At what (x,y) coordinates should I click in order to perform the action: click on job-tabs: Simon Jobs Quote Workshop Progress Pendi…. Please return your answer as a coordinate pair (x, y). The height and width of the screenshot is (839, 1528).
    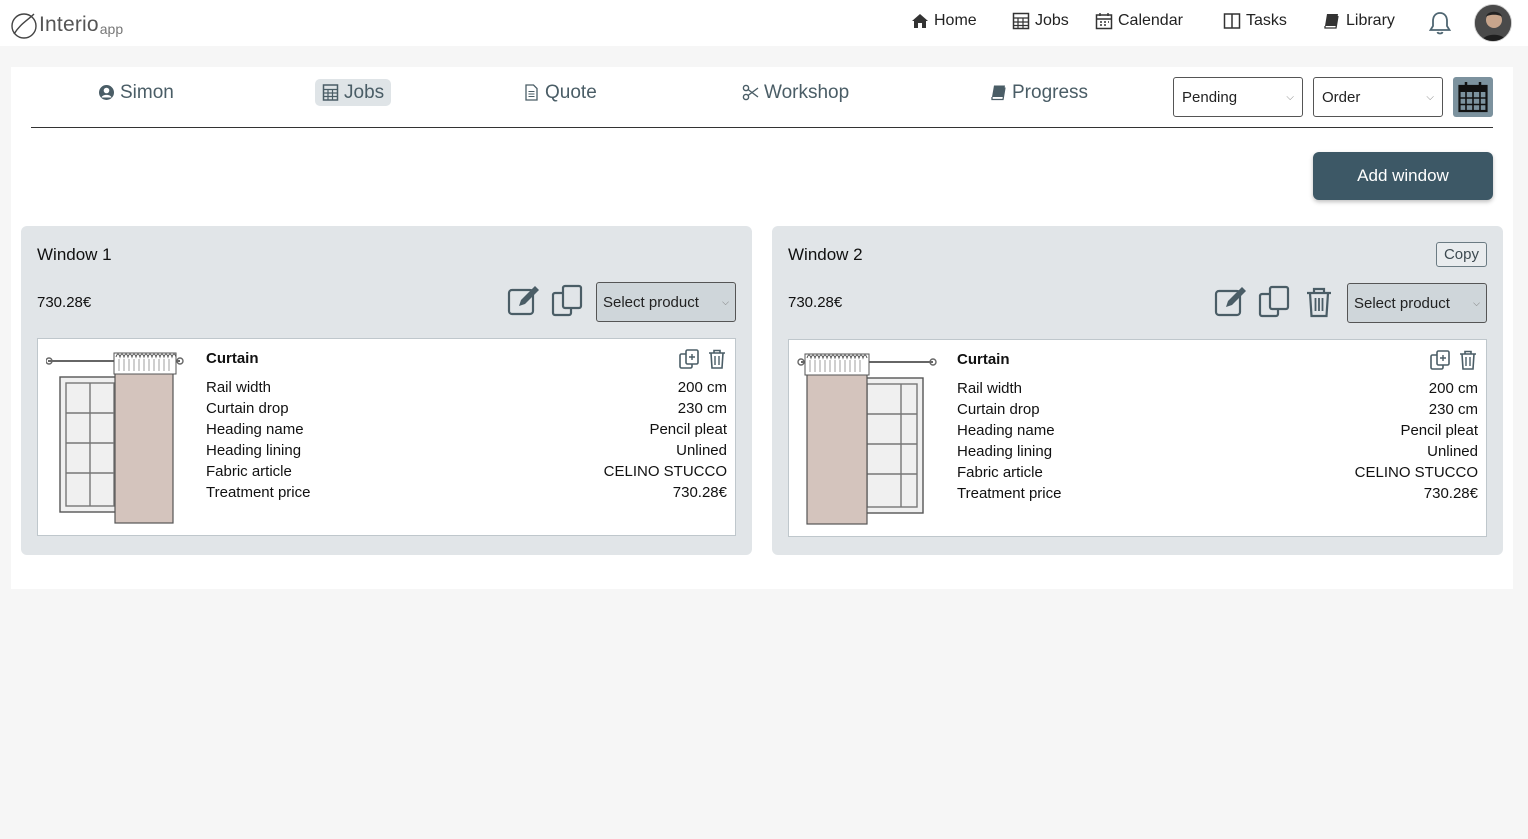
    Looking at the image, I should click on (762, 97).